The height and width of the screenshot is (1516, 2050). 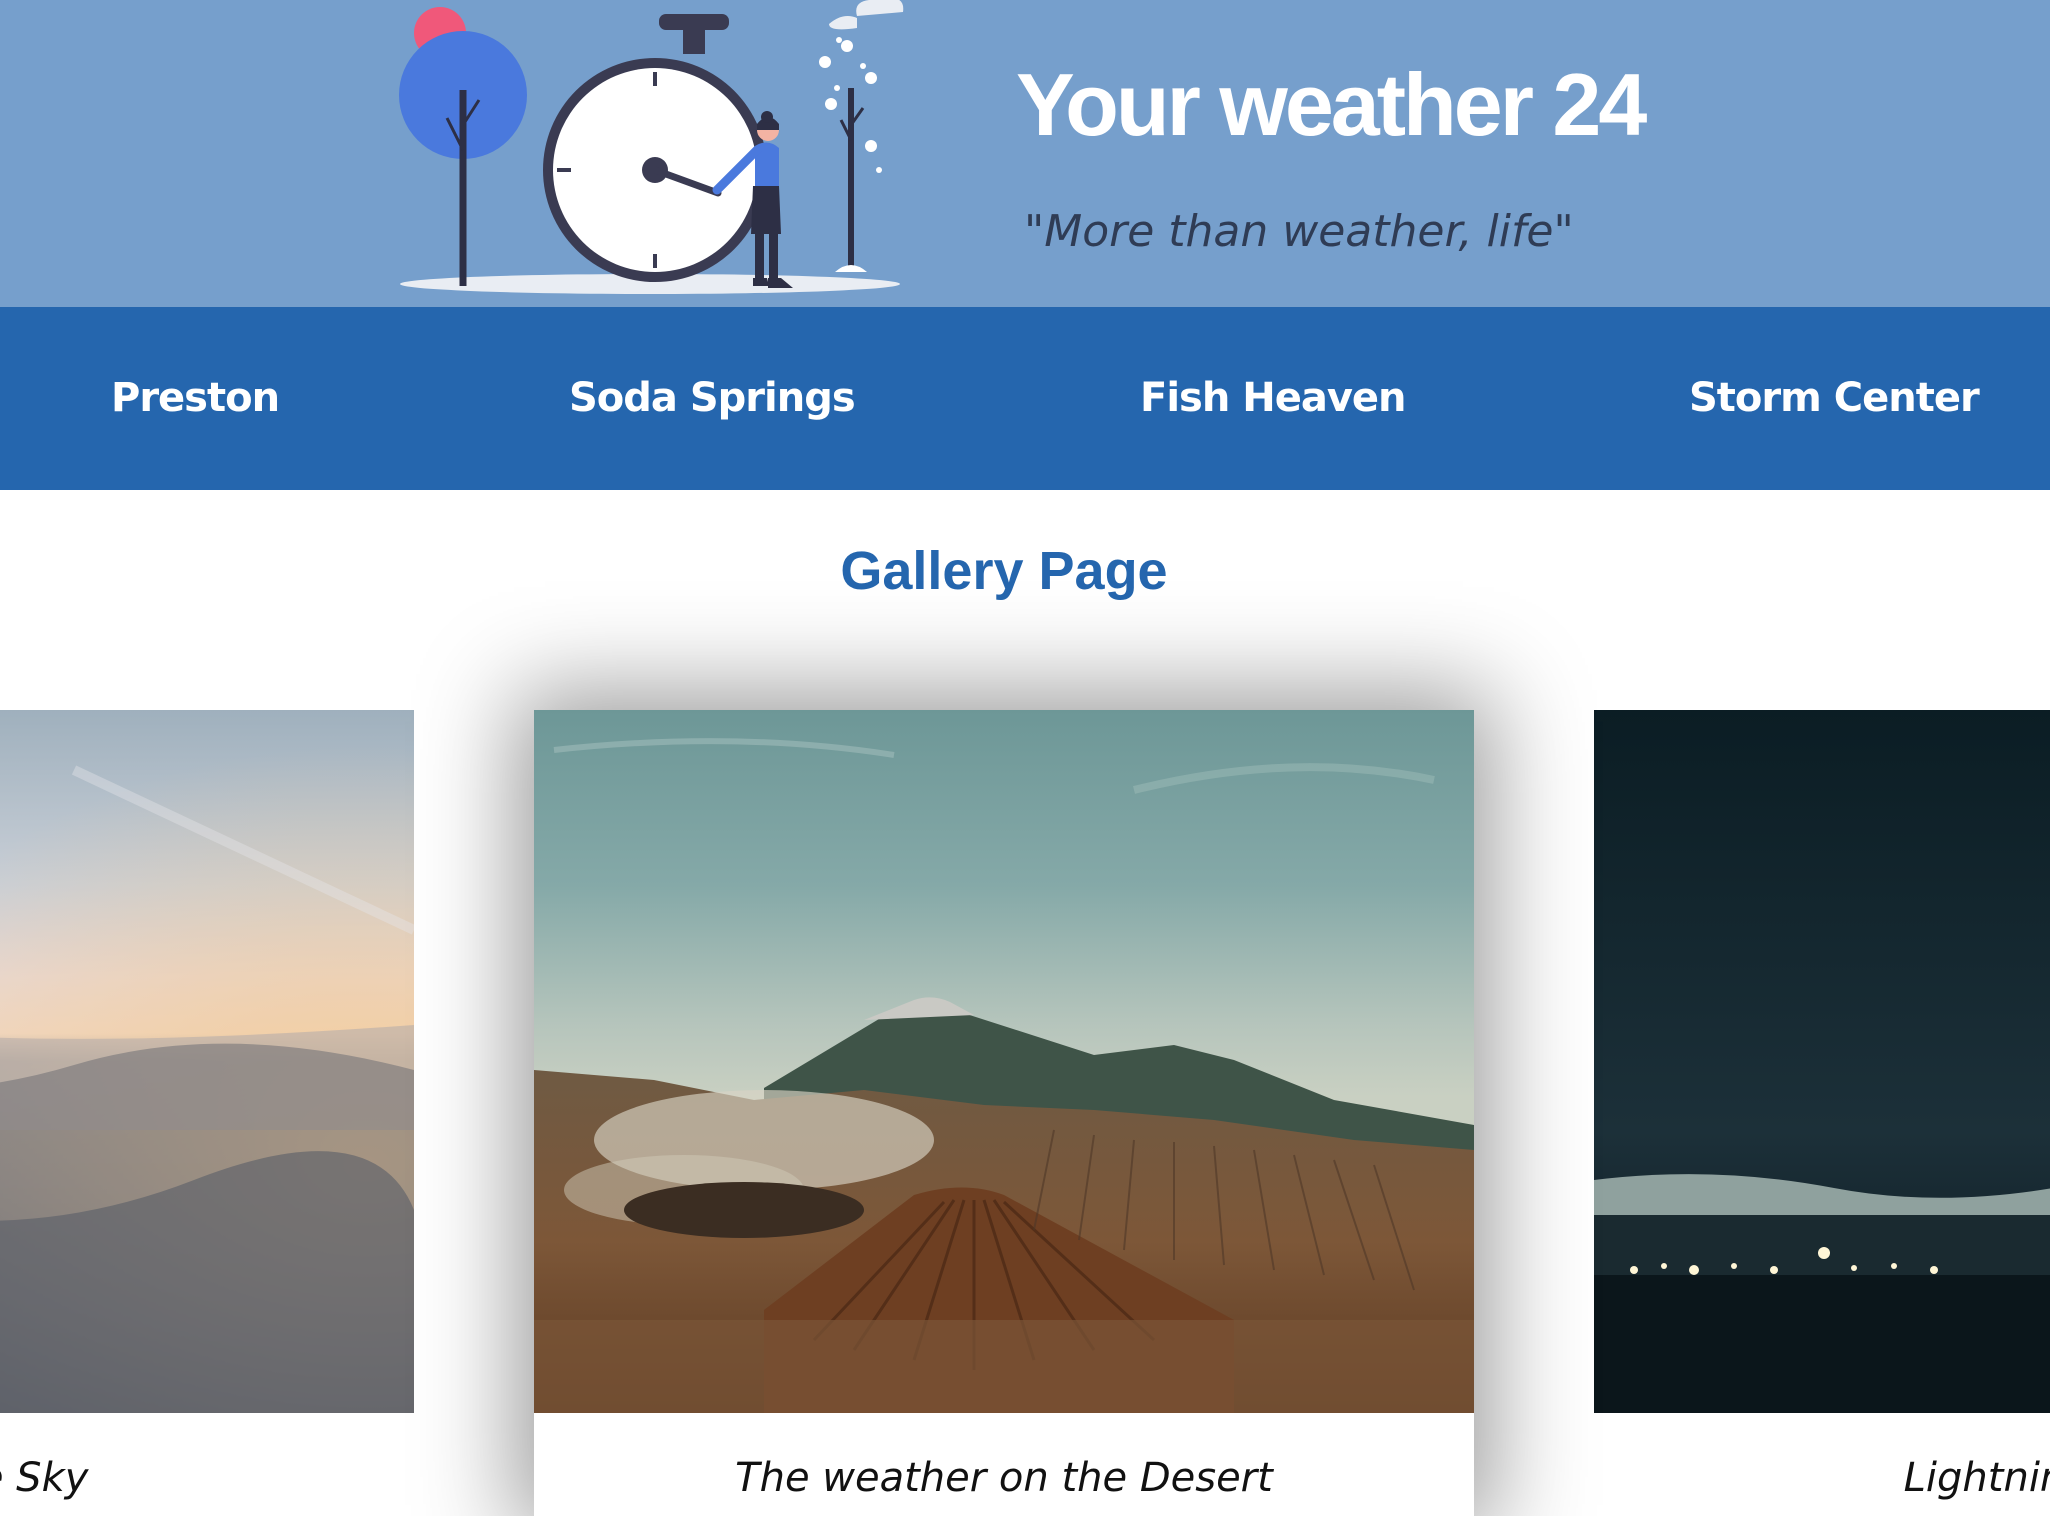 What do you see at coordinates (195, 398) in the screenshot?
I see `nav-link-preston: Preston` at bounding box center [195, 398].